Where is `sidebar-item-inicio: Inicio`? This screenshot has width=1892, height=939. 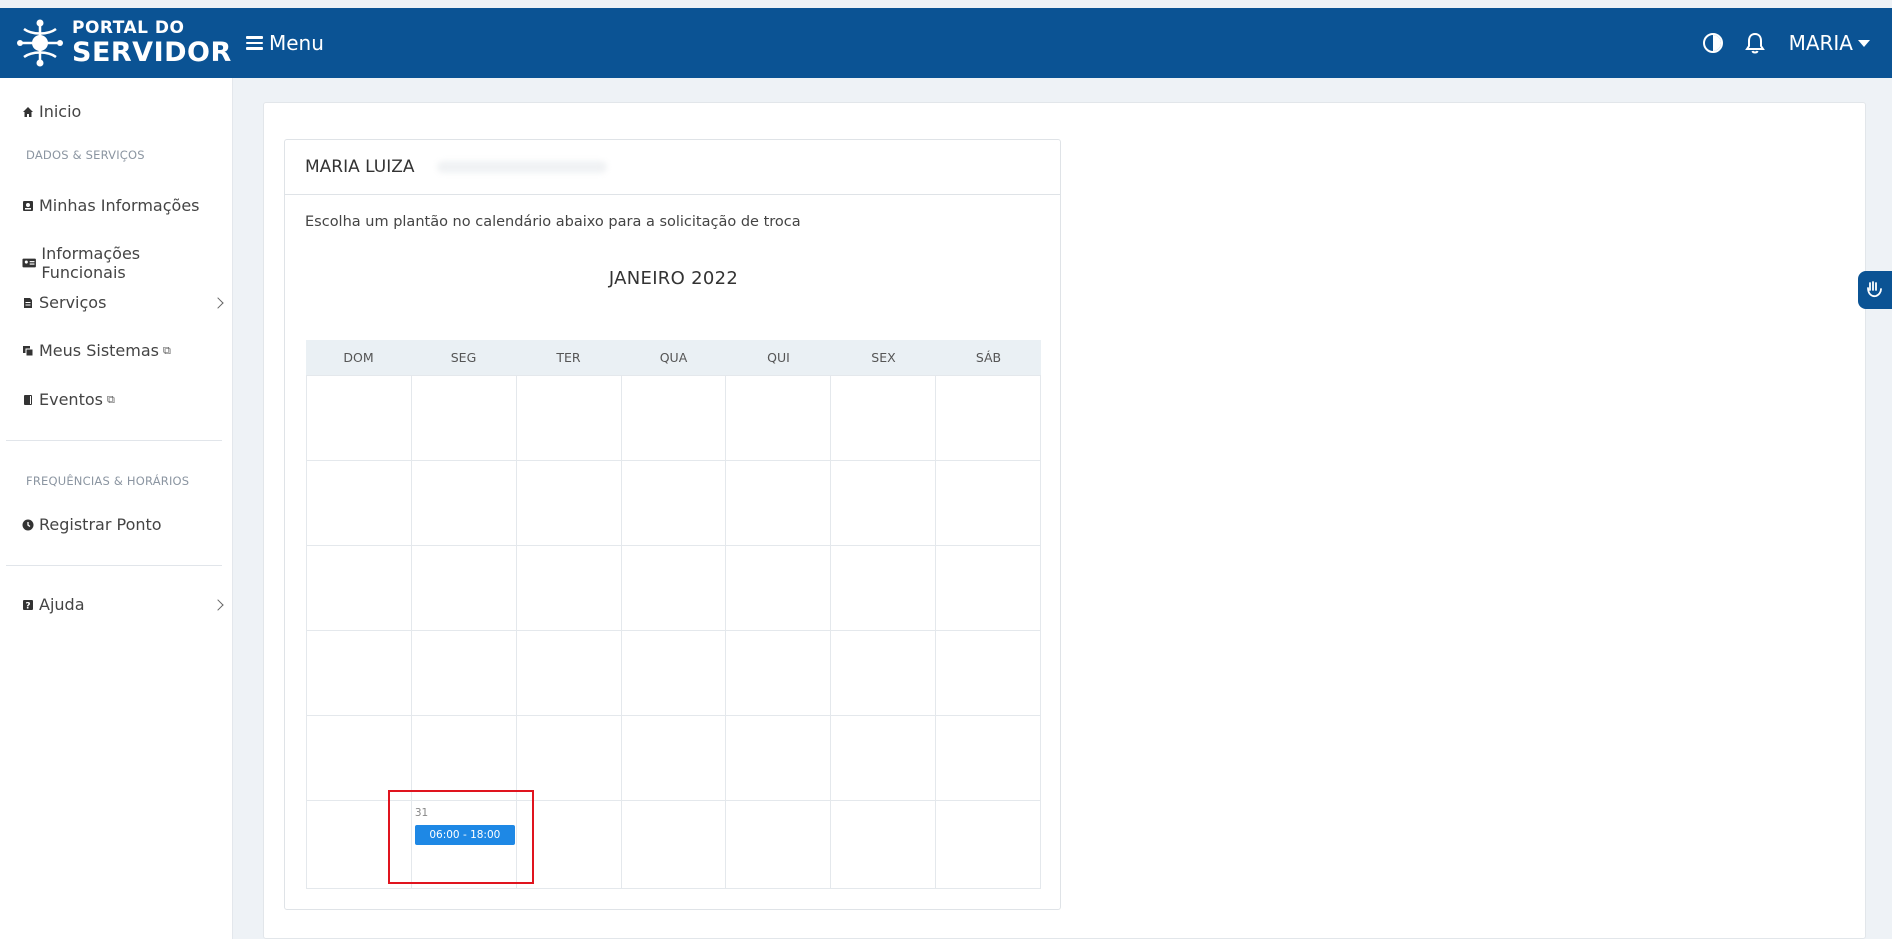
sidebar-item-inicio: Inicio is located at coordinates (122, 111).